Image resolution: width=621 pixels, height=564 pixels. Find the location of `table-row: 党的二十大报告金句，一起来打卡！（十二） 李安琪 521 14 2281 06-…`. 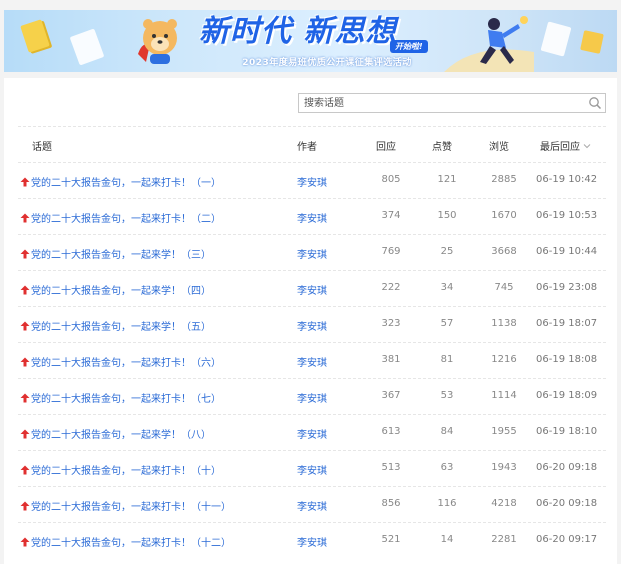

table-row: 党的二十大报告金句，一起来打卡！（十二） 李安琪 521 14 2281 06-… is located at coordinates (312, 540).